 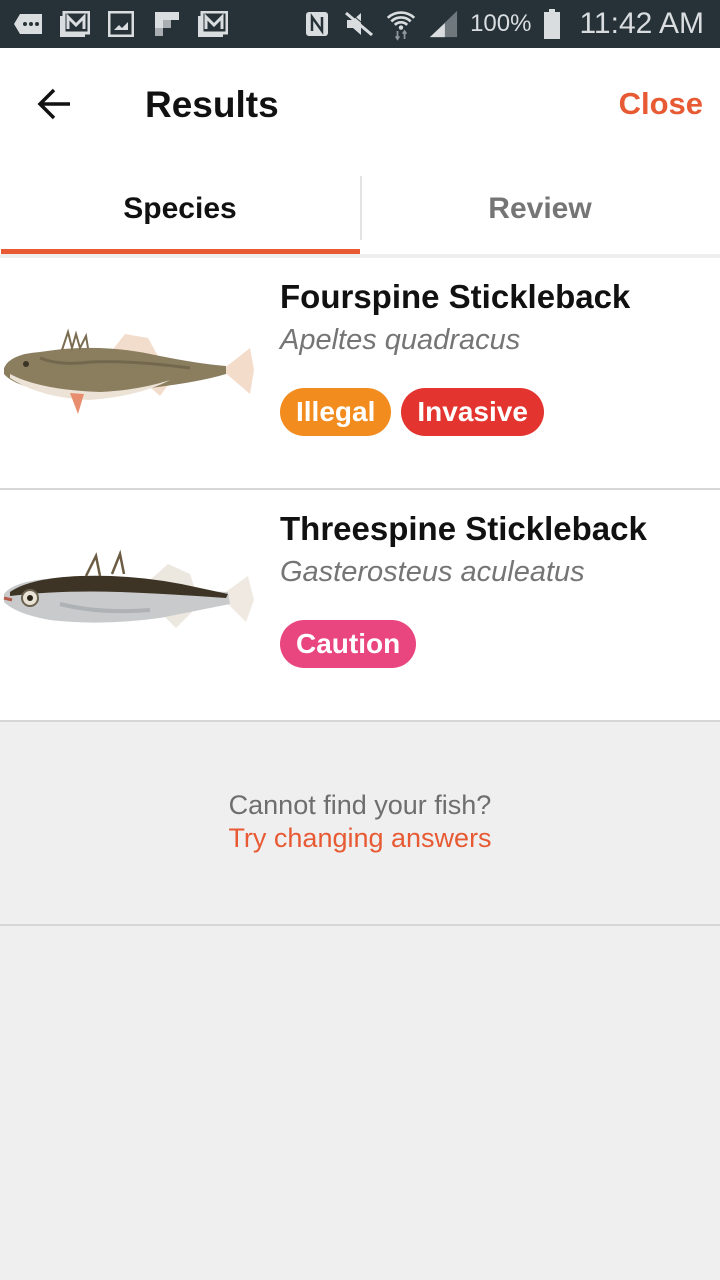 I want to click on close-button: Close, so click(x=661, y=104).